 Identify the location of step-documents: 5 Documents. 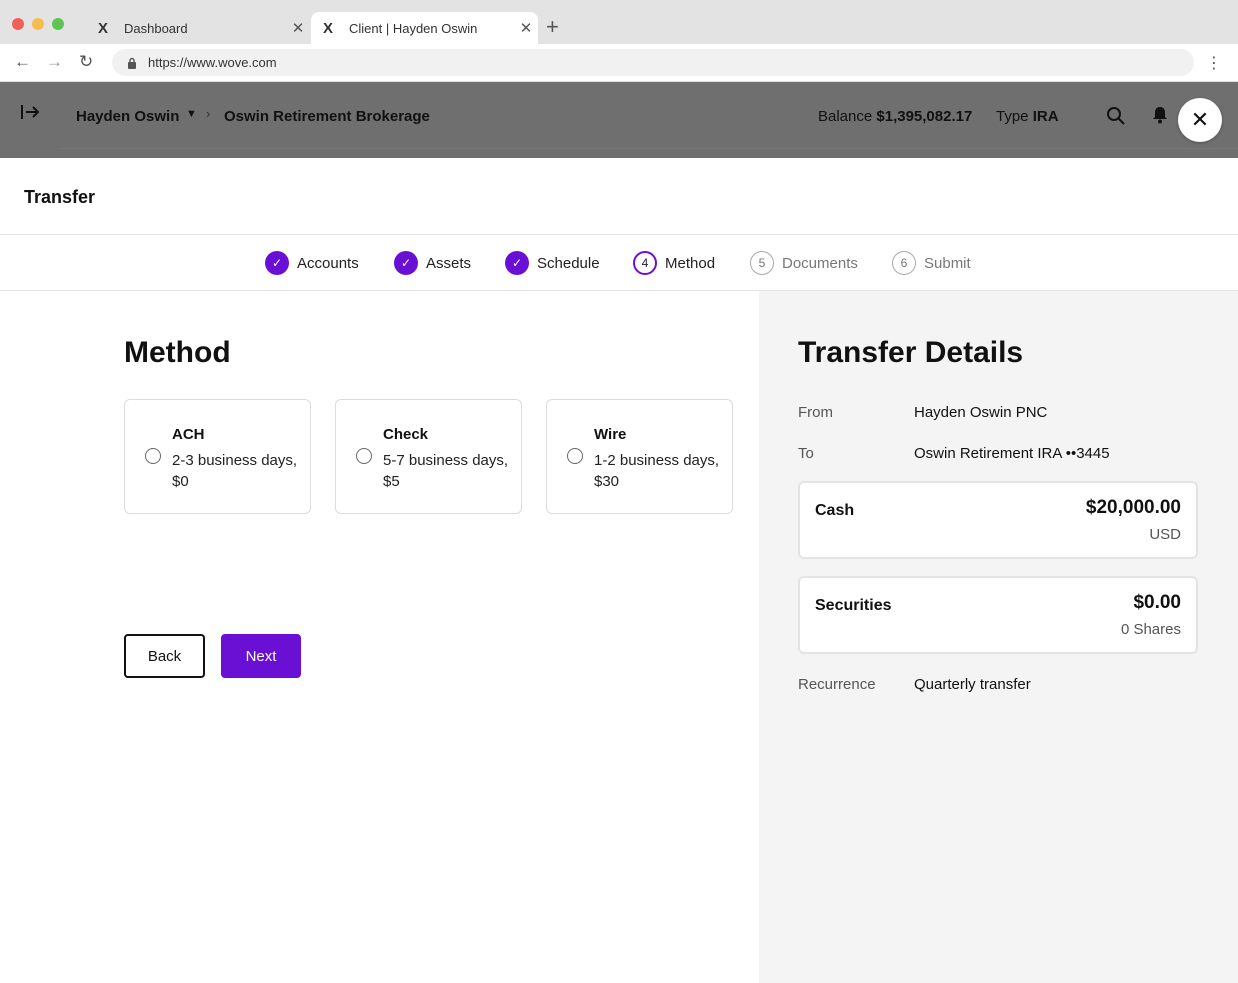
(804, 263).